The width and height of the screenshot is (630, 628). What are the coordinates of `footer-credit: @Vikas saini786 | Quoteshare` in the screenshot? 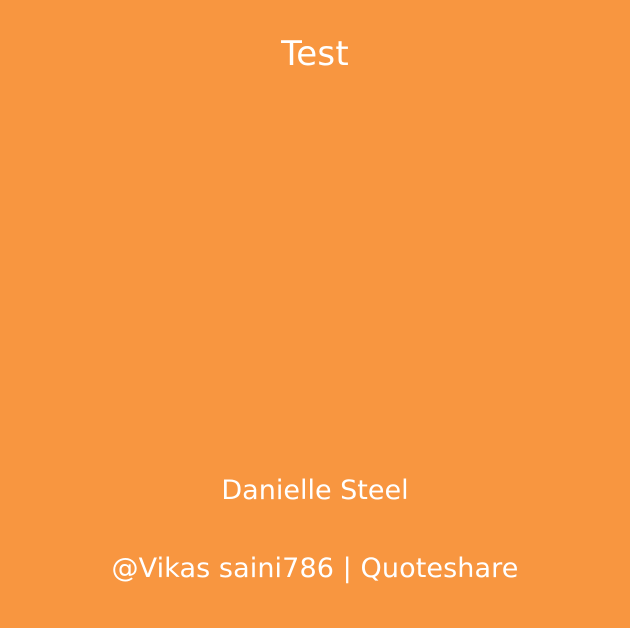 It's located at (315, 568).